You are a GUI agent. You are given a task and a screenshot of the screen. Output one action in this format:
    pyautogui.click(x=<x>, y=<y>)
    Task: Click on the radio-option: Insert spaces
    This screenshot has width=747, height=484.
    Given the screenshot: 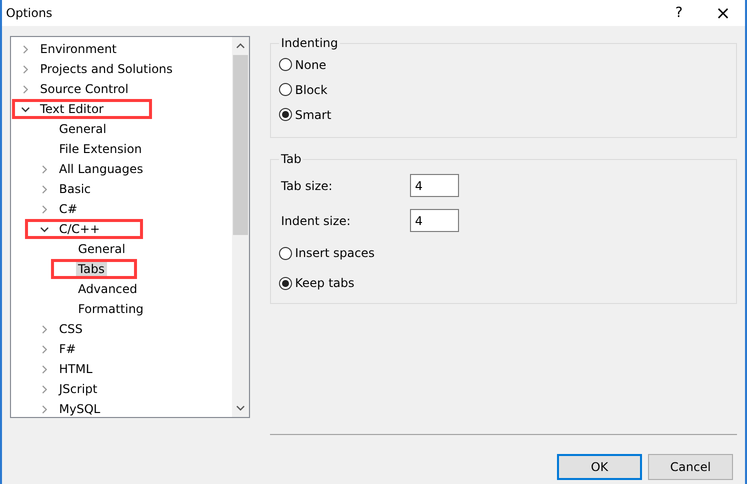 What is the action you would take?
    pyautogui.click(x=327, y=253)
    